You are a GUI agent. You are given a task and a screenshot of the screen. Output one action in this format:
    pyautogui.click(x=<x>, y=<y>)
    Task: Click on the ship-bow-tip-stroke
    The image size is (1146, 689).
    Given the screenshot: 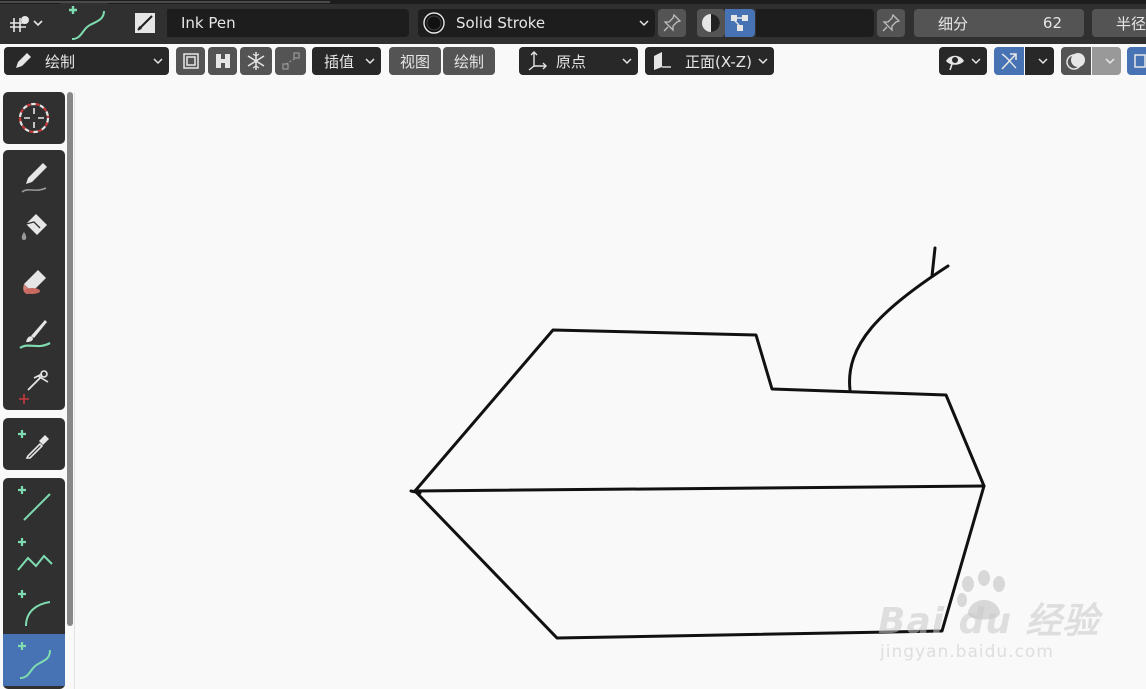 What is the action you would take?
    pyautogui.click(x=415, y=492)
    